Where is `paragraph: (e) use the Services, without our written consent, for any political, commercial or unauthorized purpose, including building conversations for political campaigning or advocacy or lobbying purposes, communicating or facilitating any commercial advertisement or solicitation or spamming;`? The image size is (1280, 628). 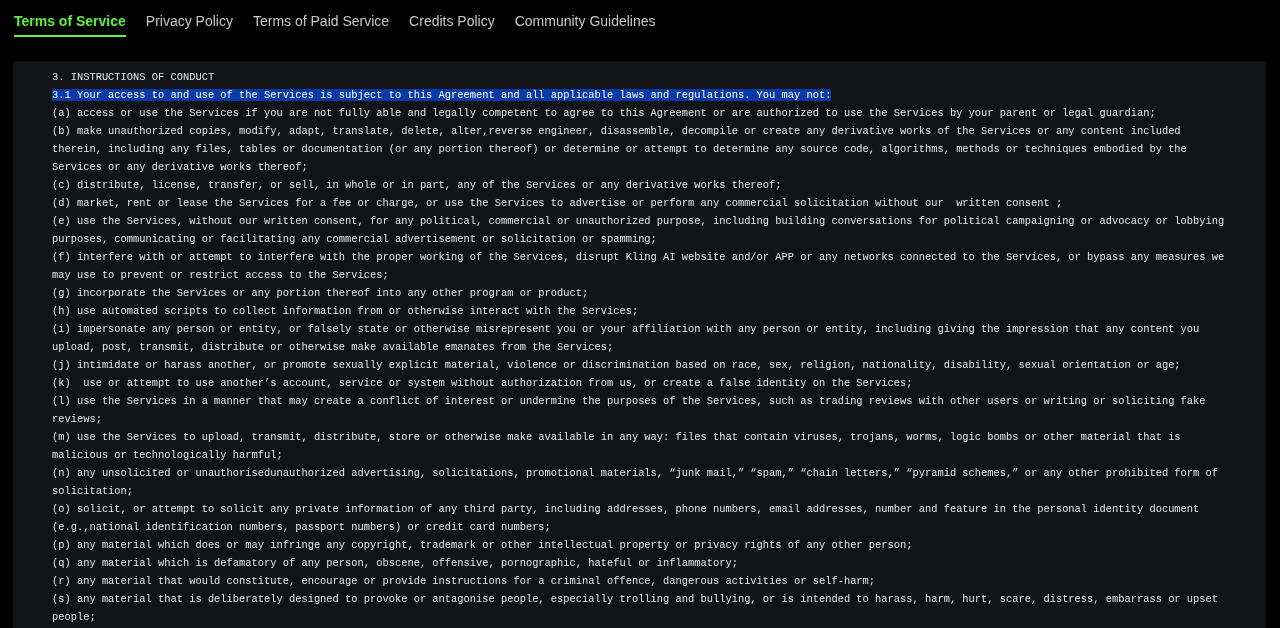
paragraph: (e) use the Services, without our written consent, for any political, commercial or unauthorized purpose, including building conversations for political campaigning or advocacy or lobbying purposes, communicating or facilitating any commercial advertisement or solicitation or spamming; is located at coordinates (639, 230).